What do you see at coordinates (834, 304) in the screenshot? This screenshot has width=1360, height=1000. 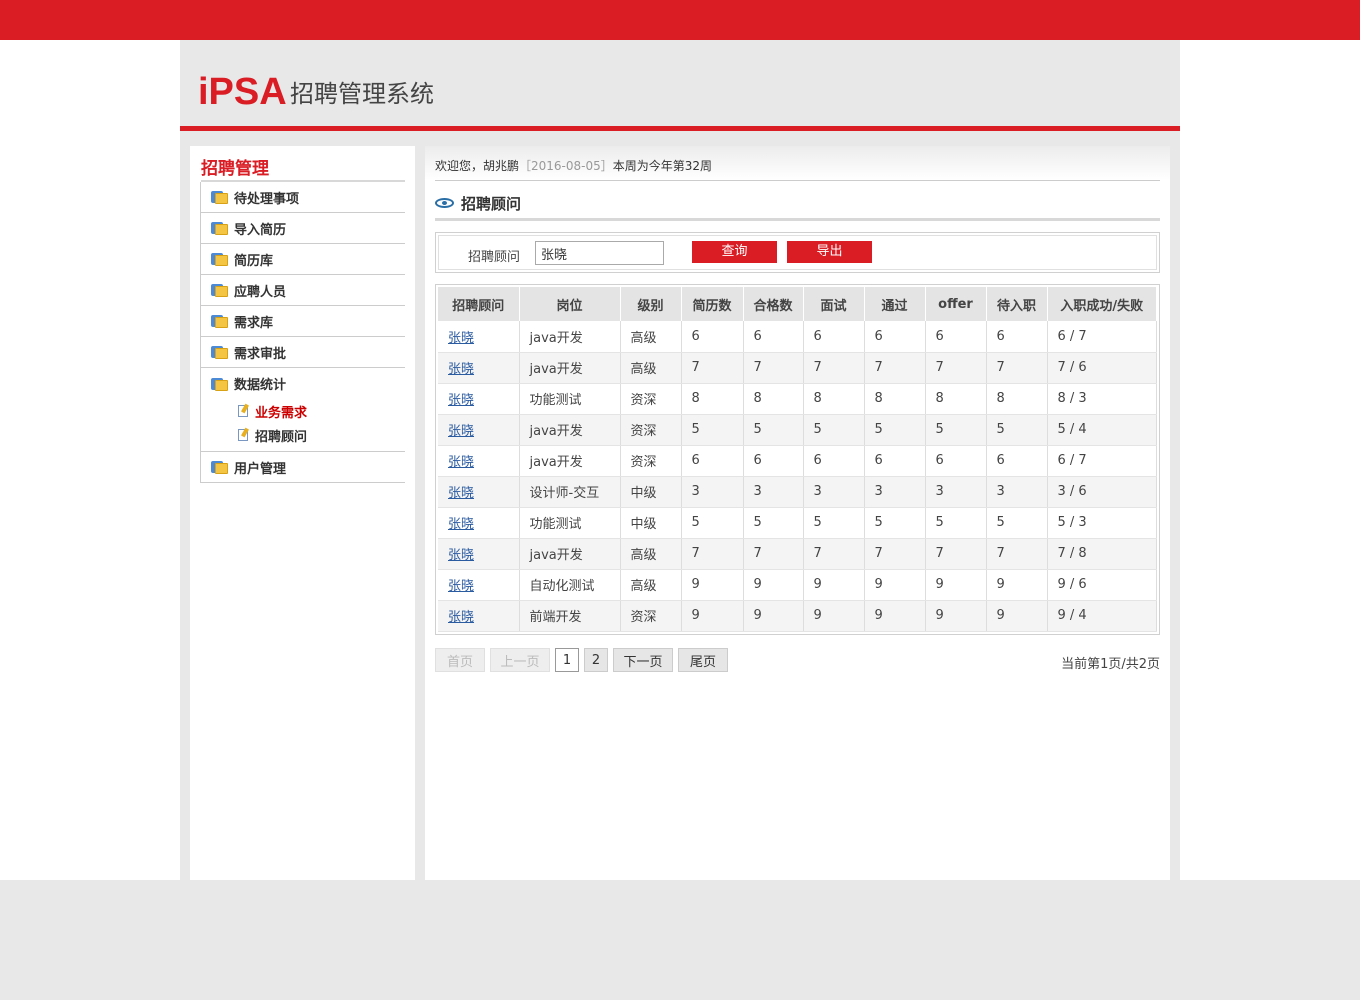 I see `table-header-cell: 面试` at bounding box center [834, 304].